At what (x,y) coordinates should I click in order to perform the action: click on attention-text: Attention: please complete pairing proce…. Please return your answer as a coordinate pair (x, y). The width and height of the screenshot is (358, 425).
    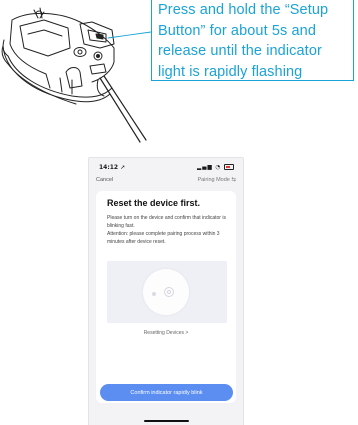
    Looking at the image, I should click on (163, 238).